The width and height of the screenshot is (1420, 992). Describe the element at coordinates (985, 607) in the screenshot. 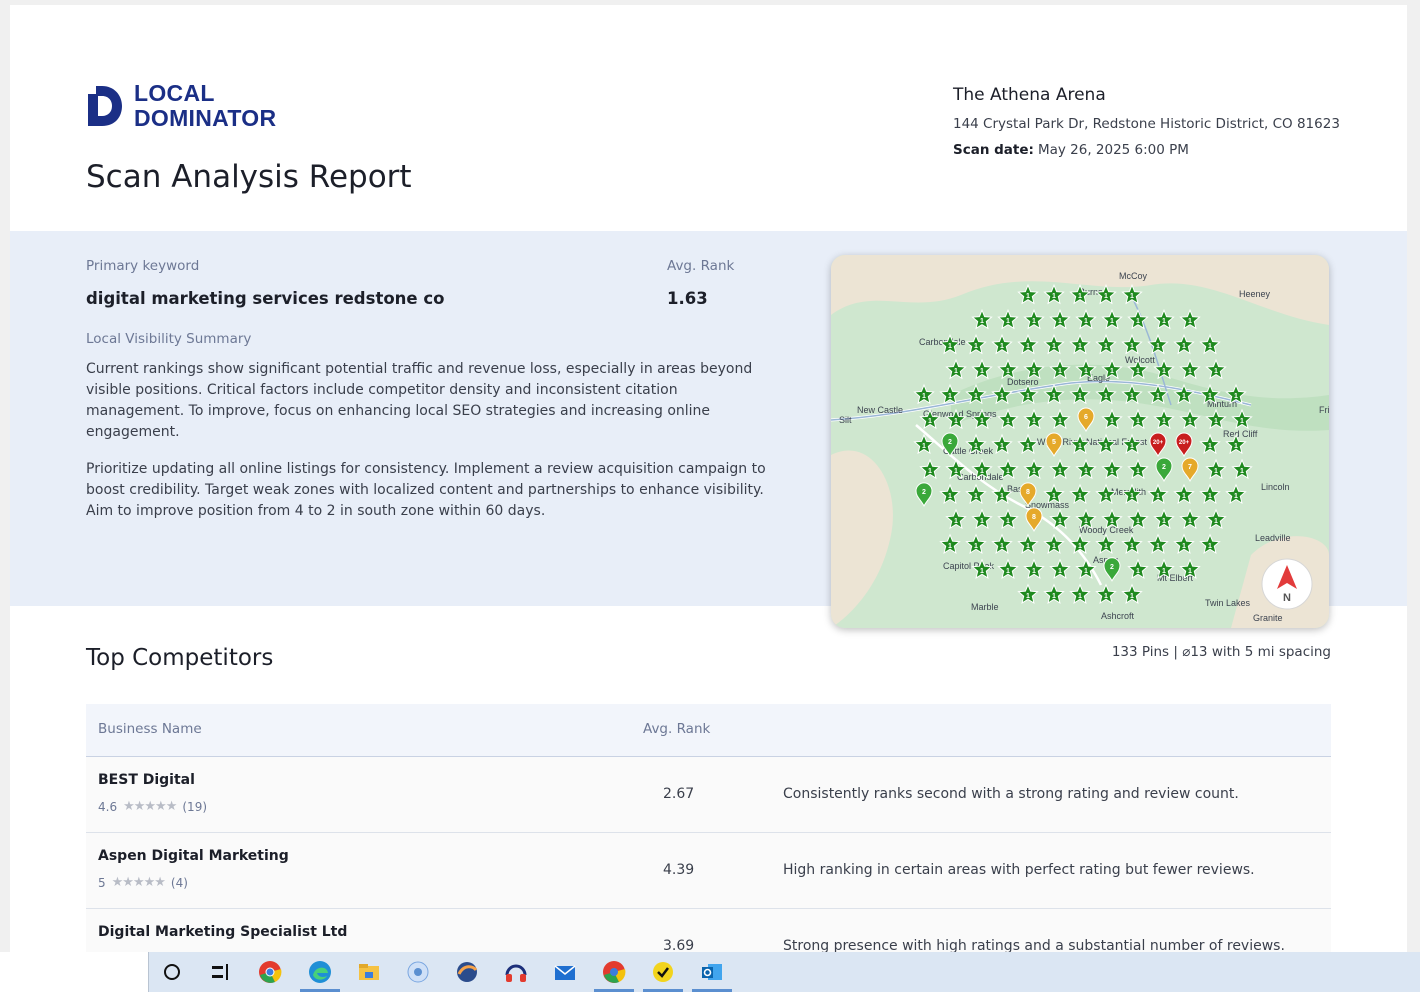

I see `map-town-label: Marble` at that location.